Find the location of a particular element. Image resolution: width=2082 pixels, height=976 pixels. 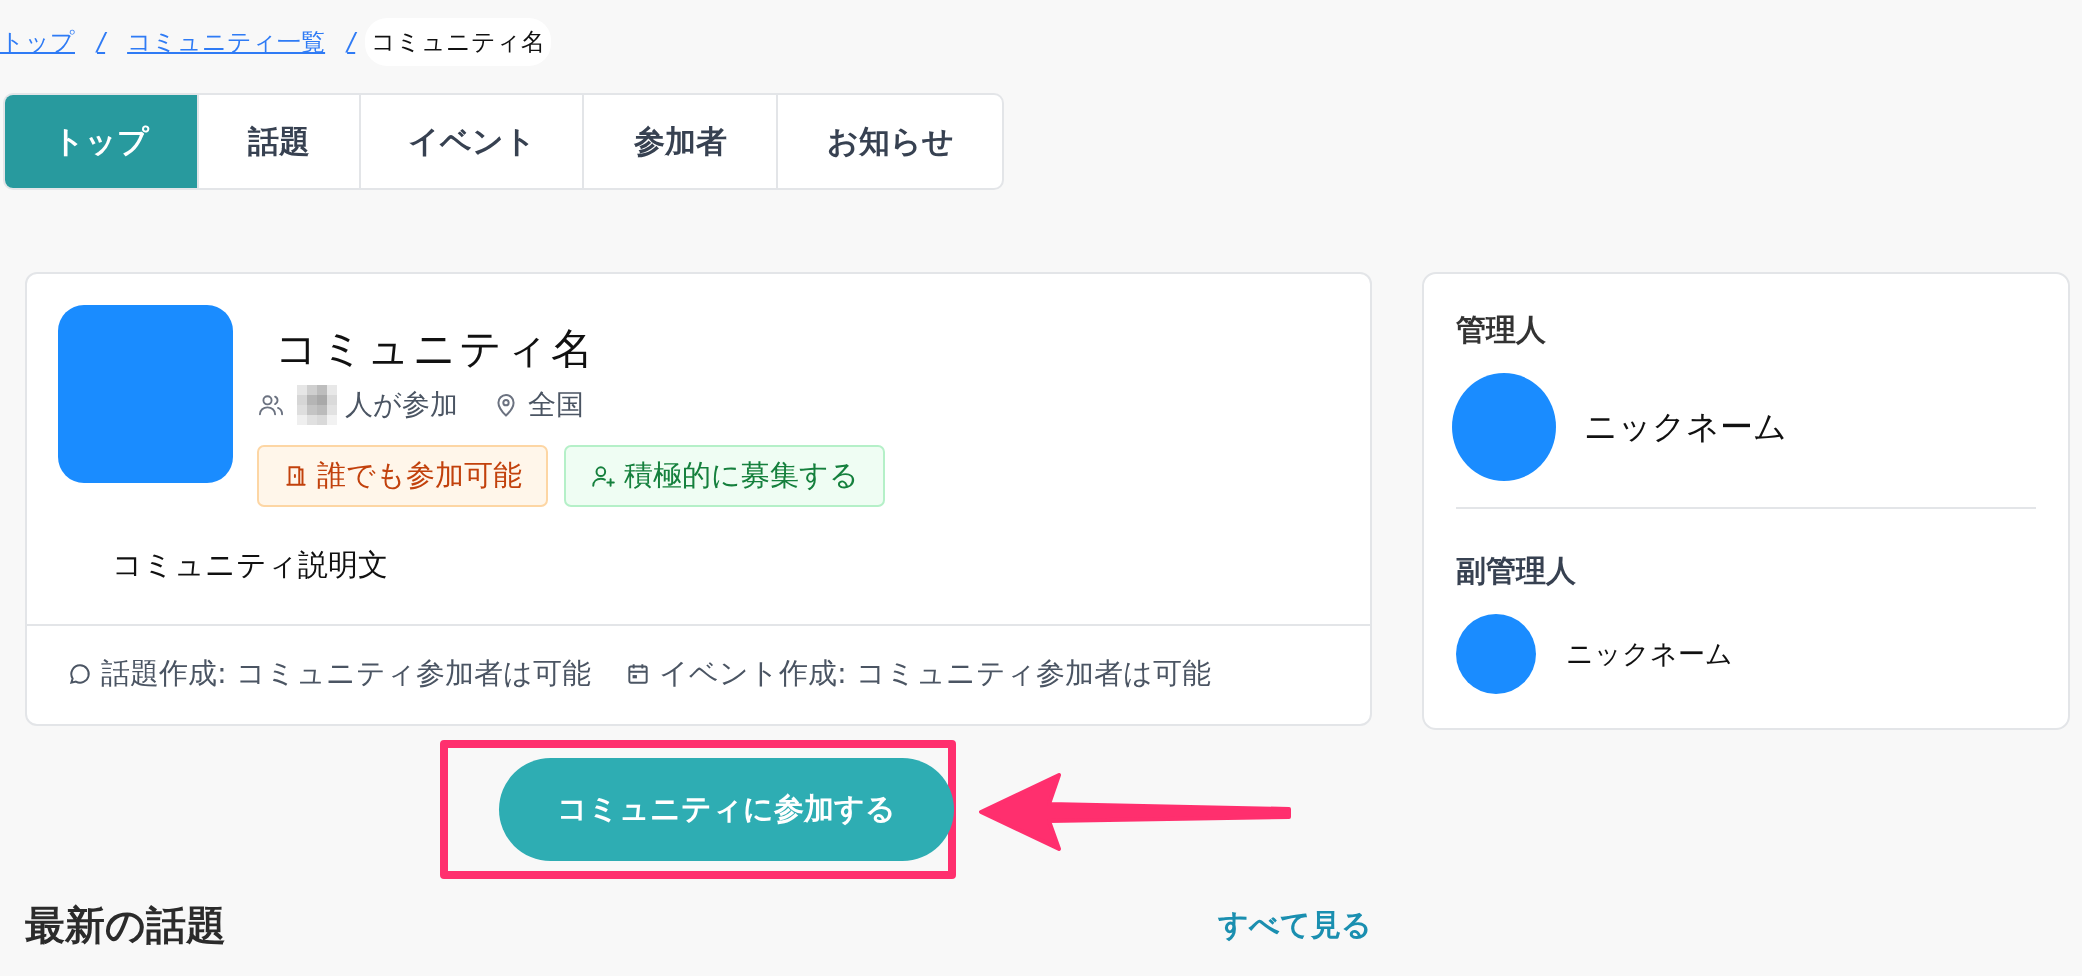

tab: 話題 is located at coordinates (278, 141).